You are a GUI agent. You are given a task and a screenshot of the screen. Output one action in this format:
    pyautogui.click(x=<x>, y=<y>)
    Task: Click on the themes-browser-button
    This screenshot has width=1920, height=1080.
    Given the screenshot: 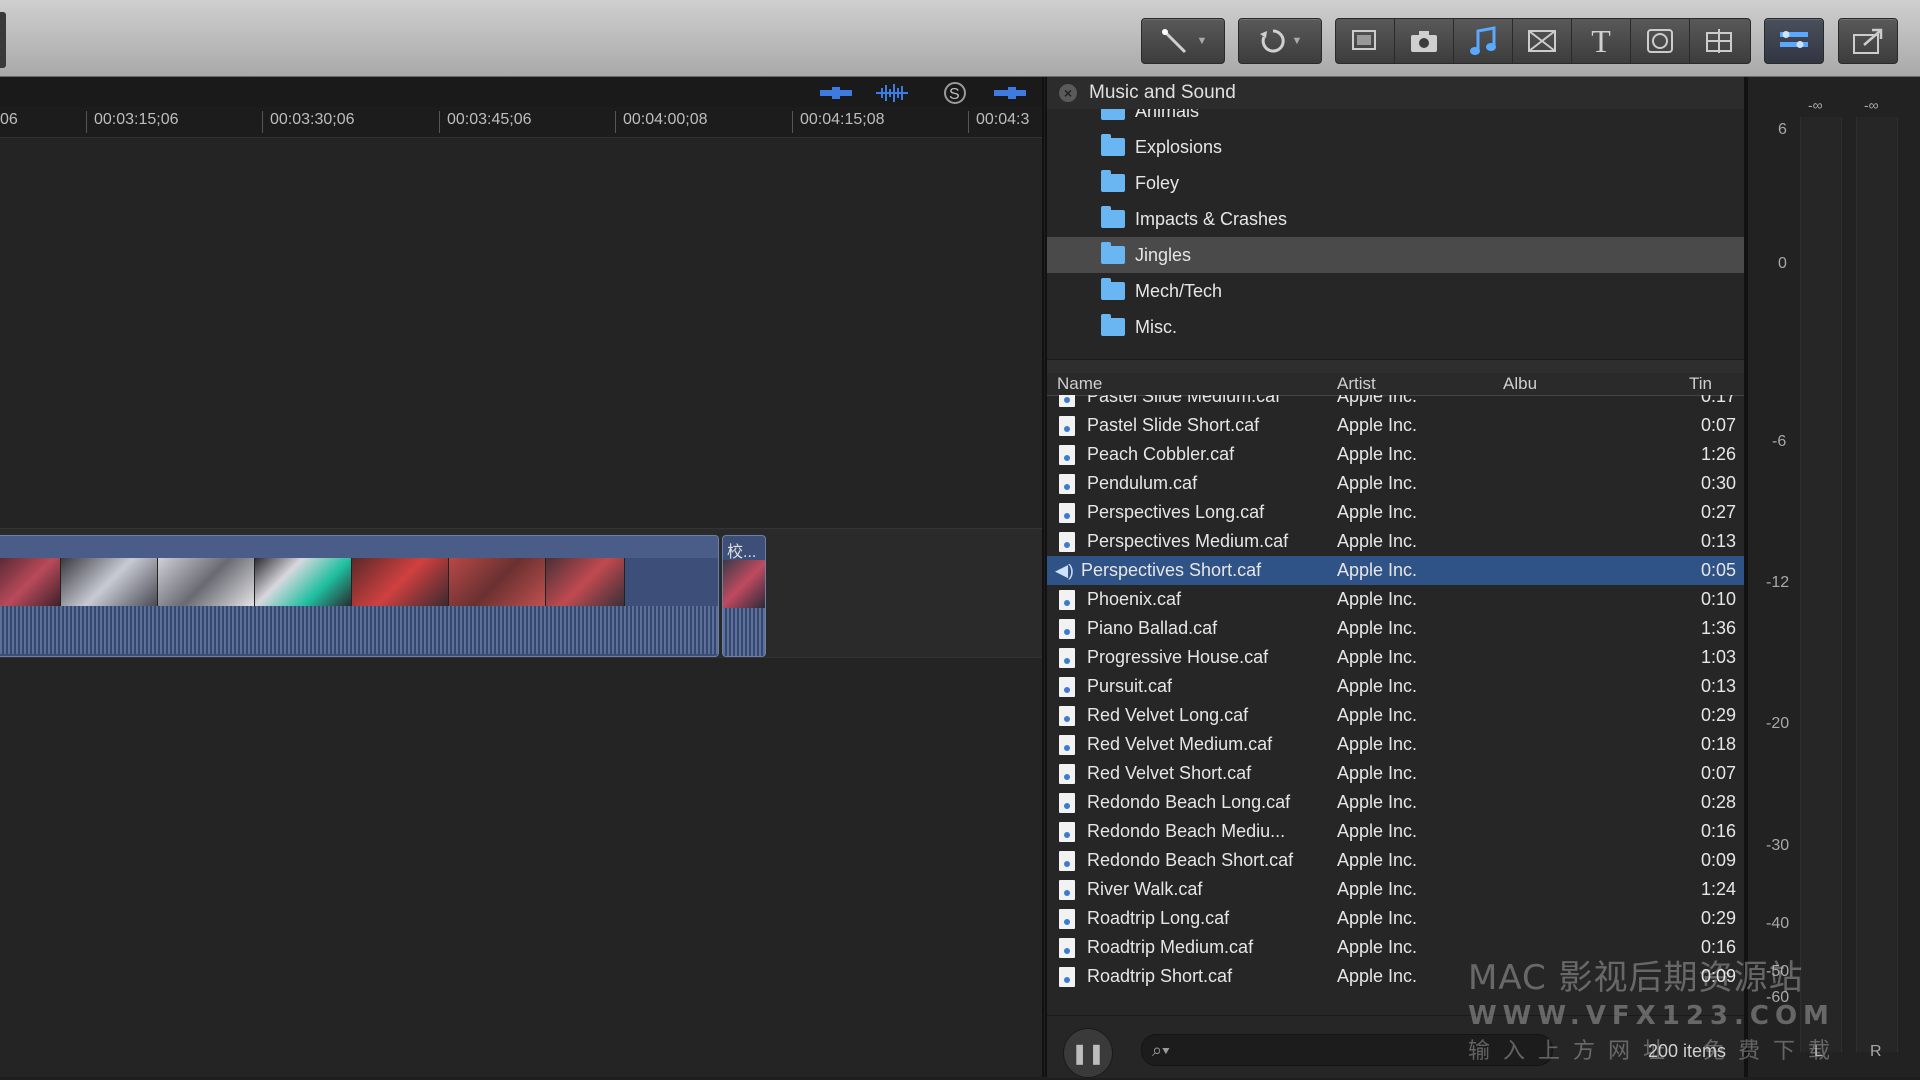 What is the action you would take?
    pyautogui.click(x=1719, y=41)
    